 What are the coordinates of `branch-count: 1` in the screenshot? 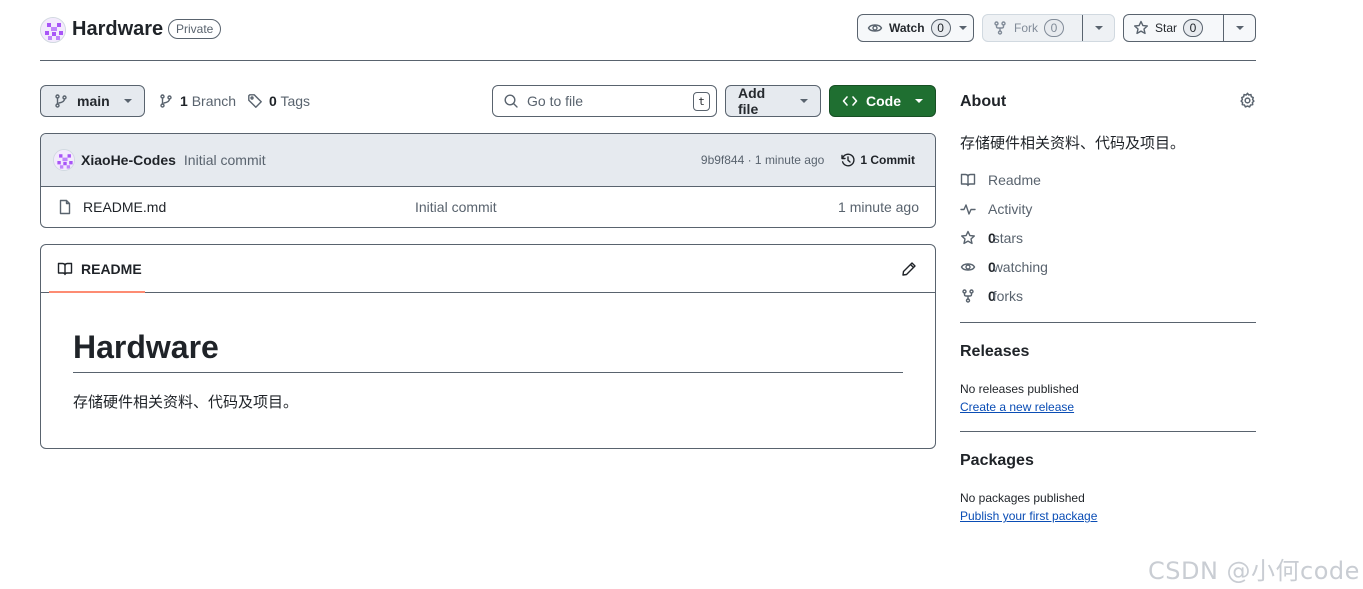 It's located at (184, 101).